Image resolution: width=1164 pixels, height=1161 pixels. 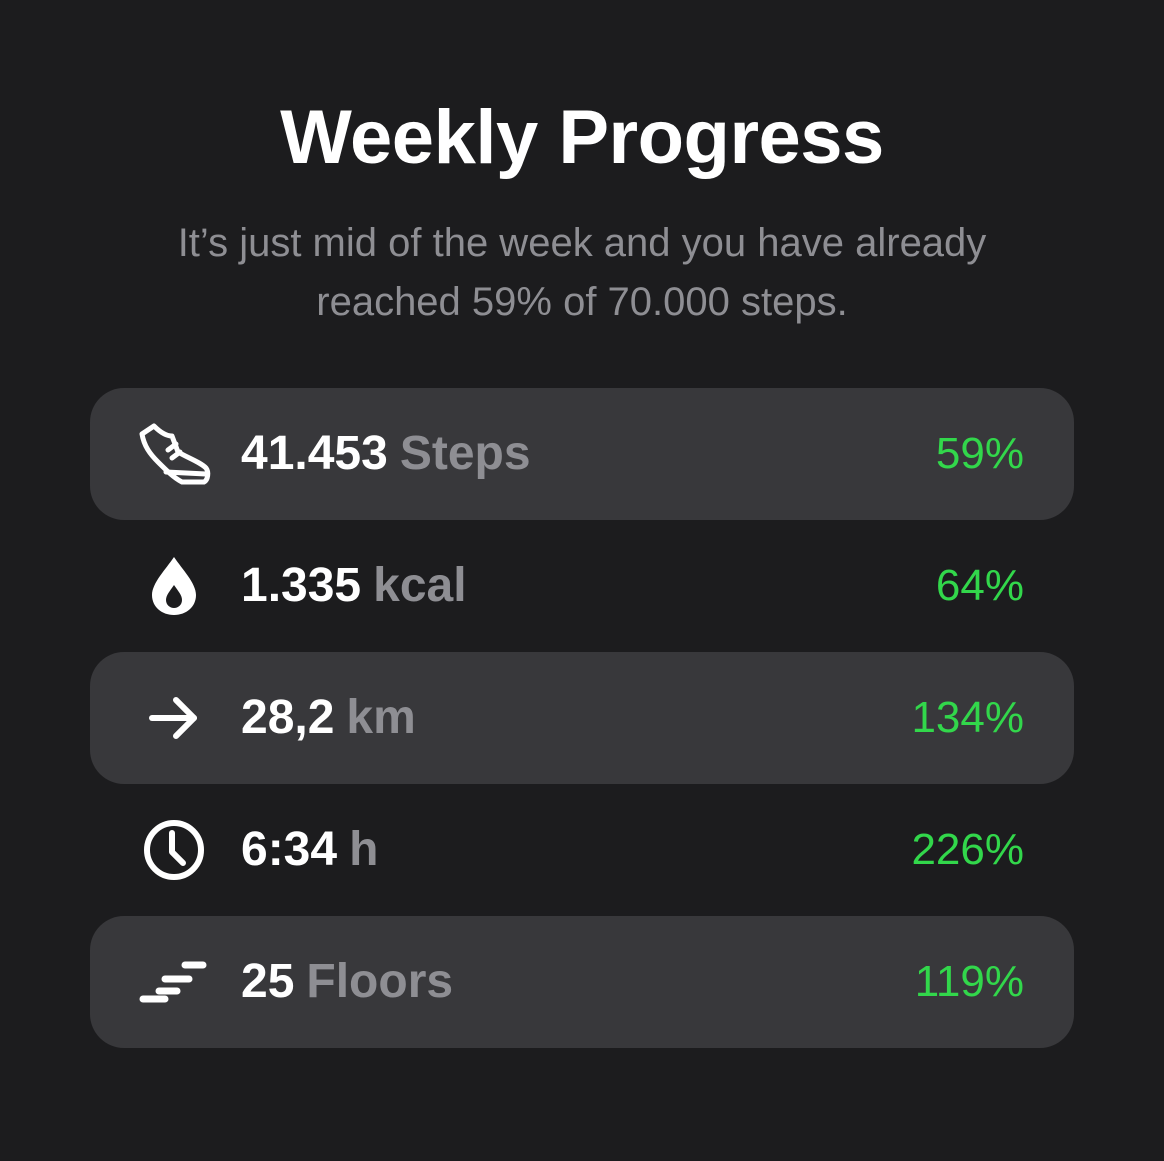 What do you see at coordinates (174, 454) in the screenshot?
I see `sneaker-icon` at bounding box center [174, 454].